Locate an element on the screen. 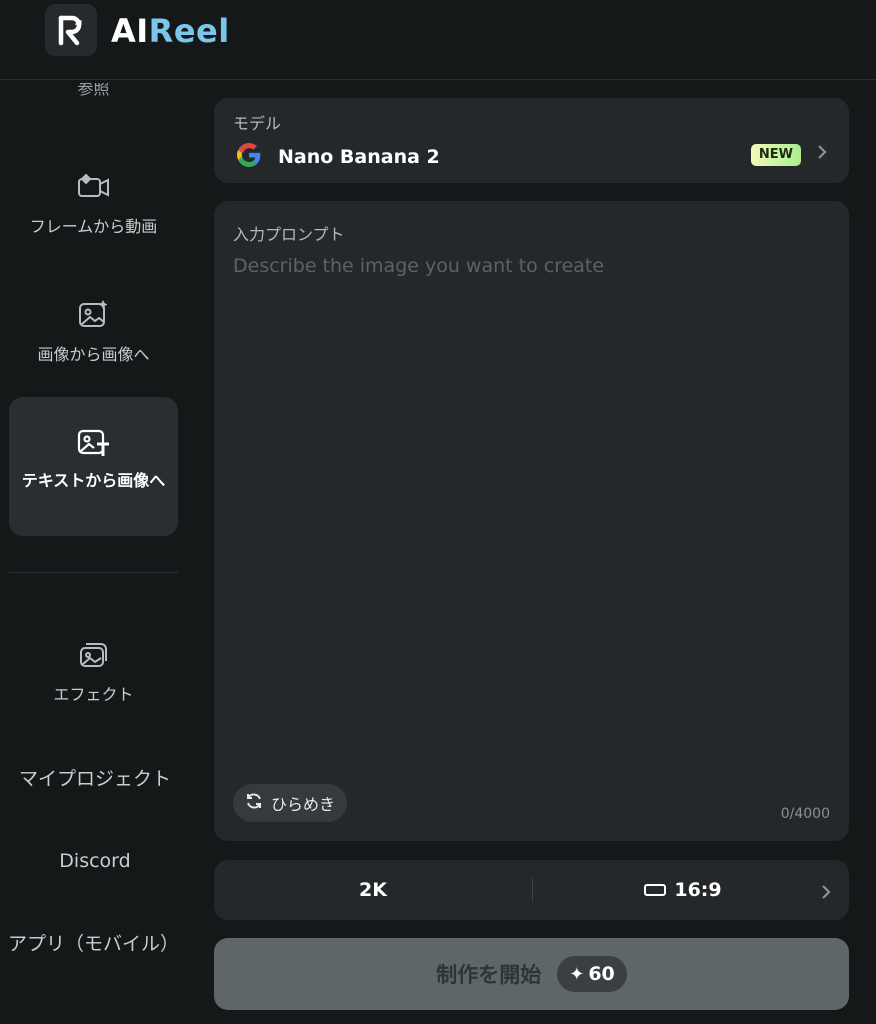  create-label: 制作を開始 is located at coordinates (489, 975).